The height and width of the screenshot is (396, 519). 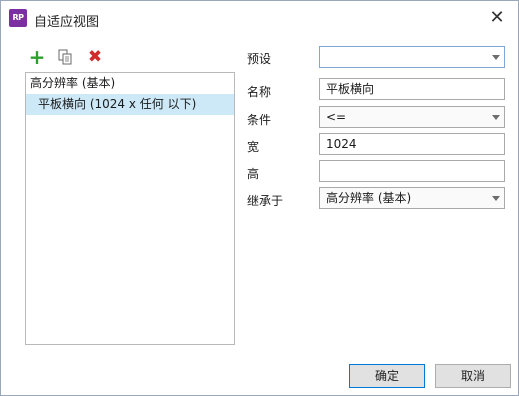 What do you see at coordinates (259, 92) in the screenshot?
I see `name-label: 名称` at bounding box center [259, 92].